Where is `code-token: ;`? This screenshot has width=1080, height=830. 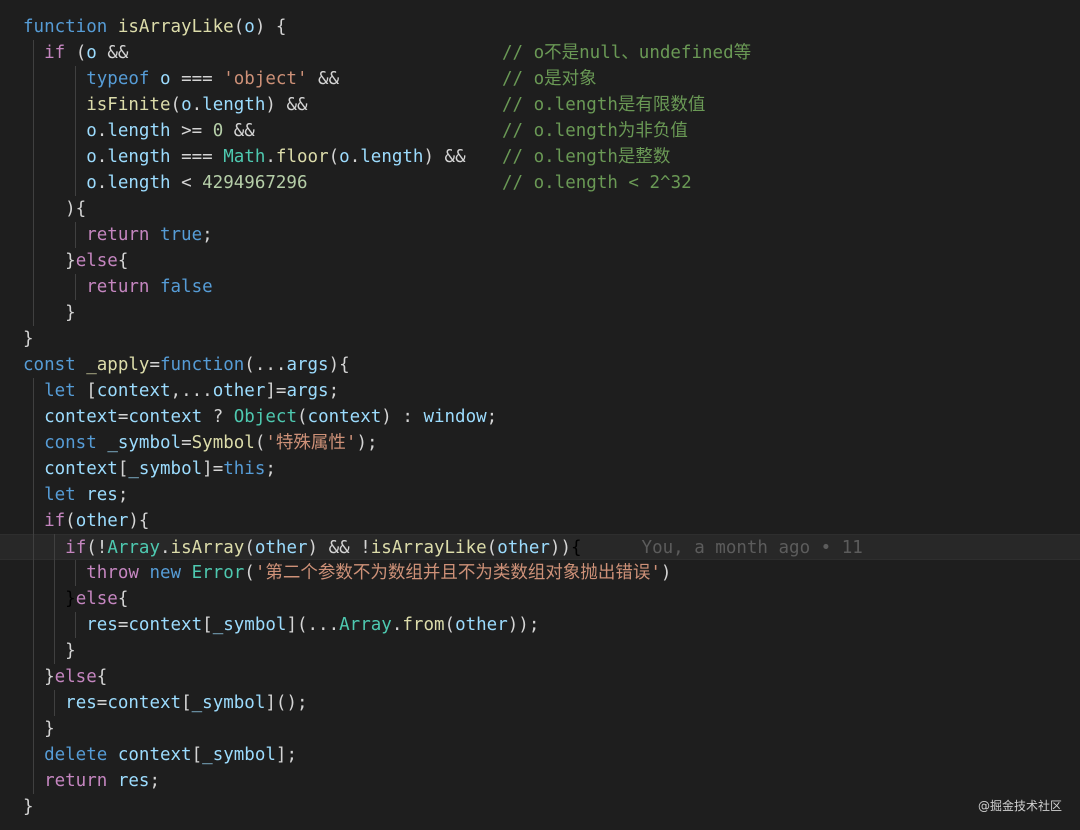 code-token: ; is located at coordinates (492, 417).